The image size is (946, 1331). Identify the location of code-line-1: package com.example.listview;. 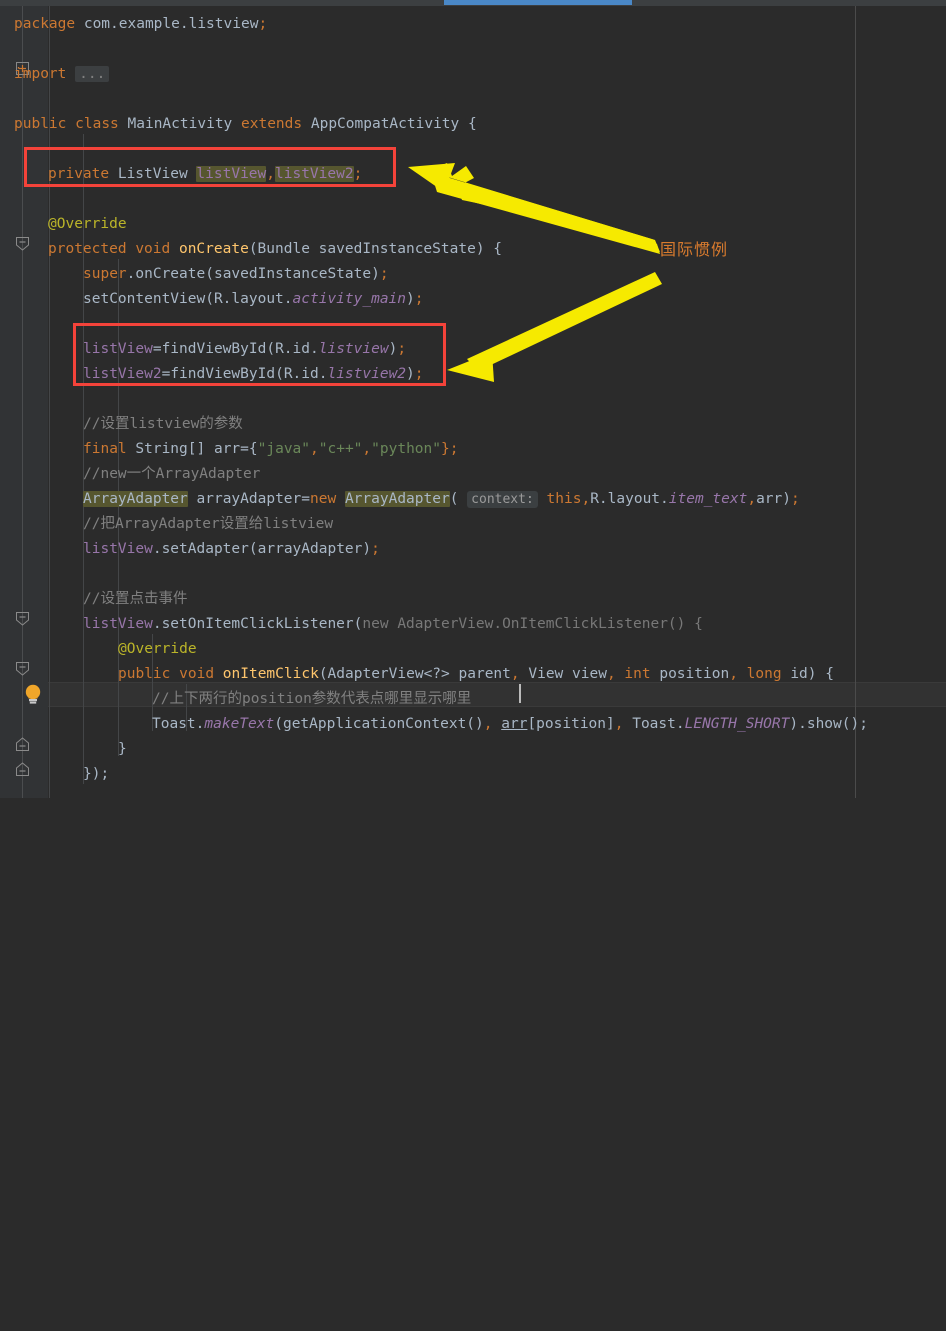
(140, 24).